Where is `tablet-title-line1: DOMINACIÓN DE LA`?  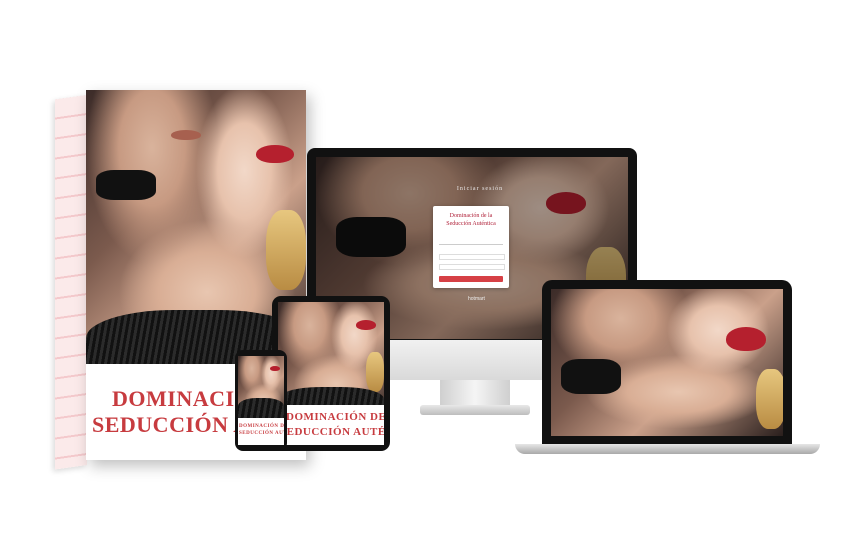
tablet-title-line1: DOMINACIÓN DE LA is located at coordinates (335, 416).